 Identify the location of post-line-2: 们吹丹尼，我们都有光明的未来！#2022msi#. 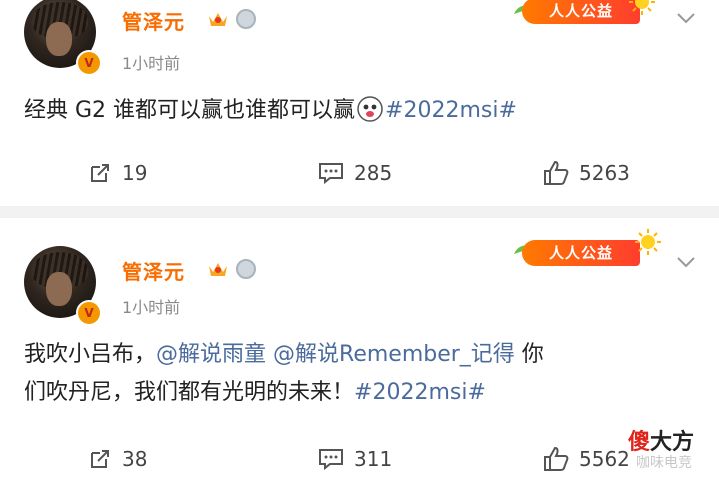
(359, 393).